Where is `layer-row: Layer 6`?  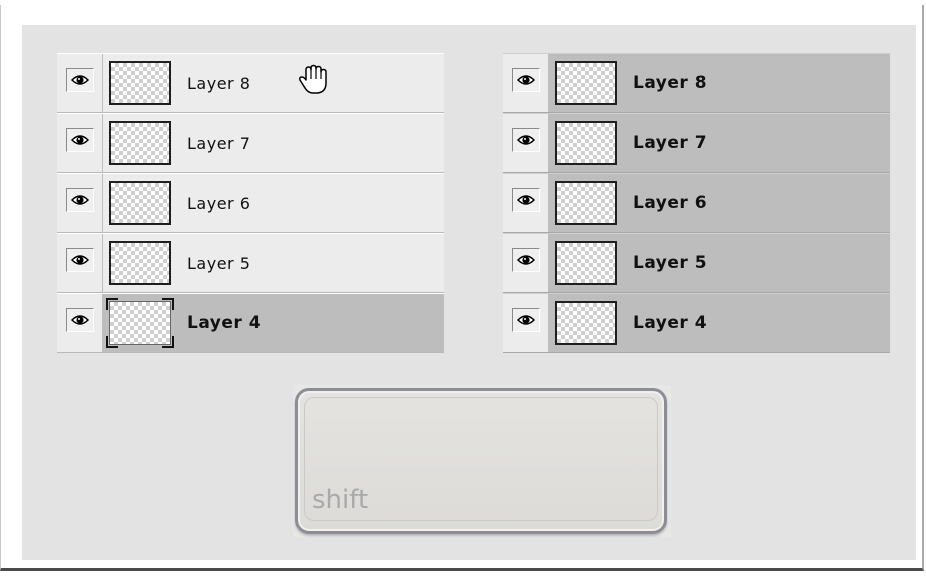
layer-row: Layer 6 is located at coordinates (250, 203).